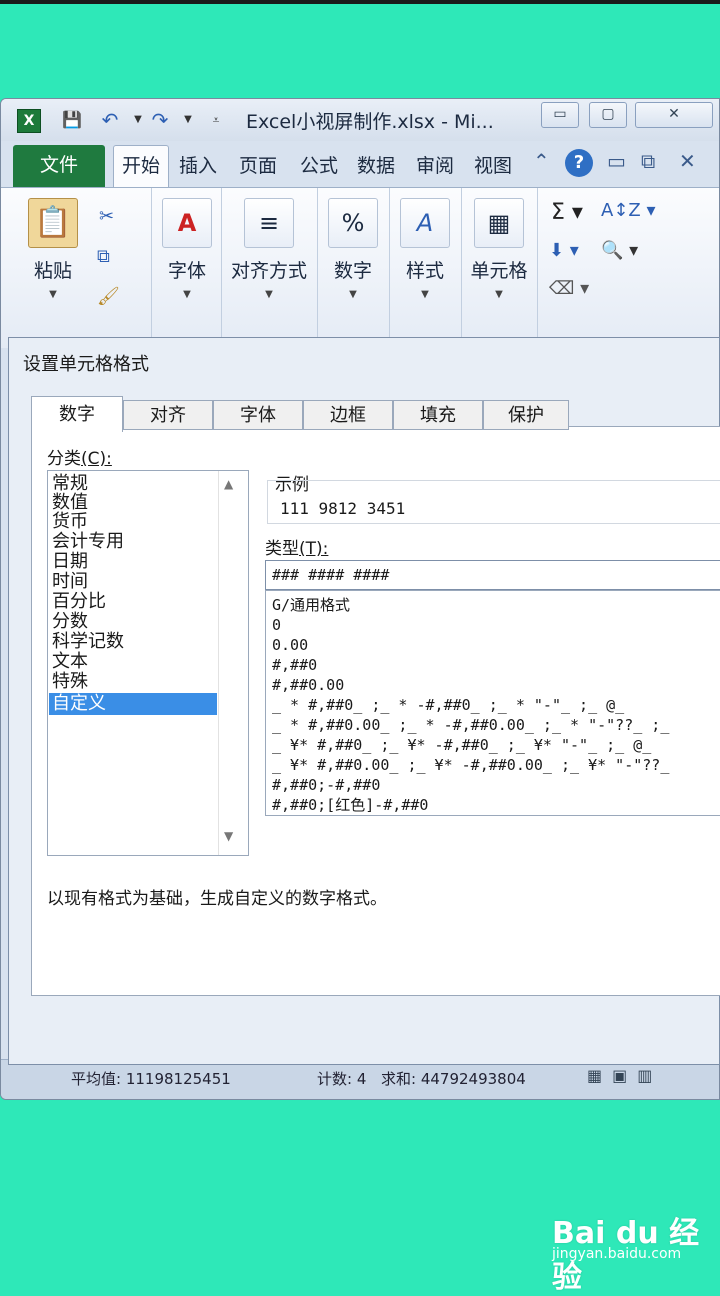 The image size is (720, 1296). I want to click on tab-home: 开始, so click(141, 166).